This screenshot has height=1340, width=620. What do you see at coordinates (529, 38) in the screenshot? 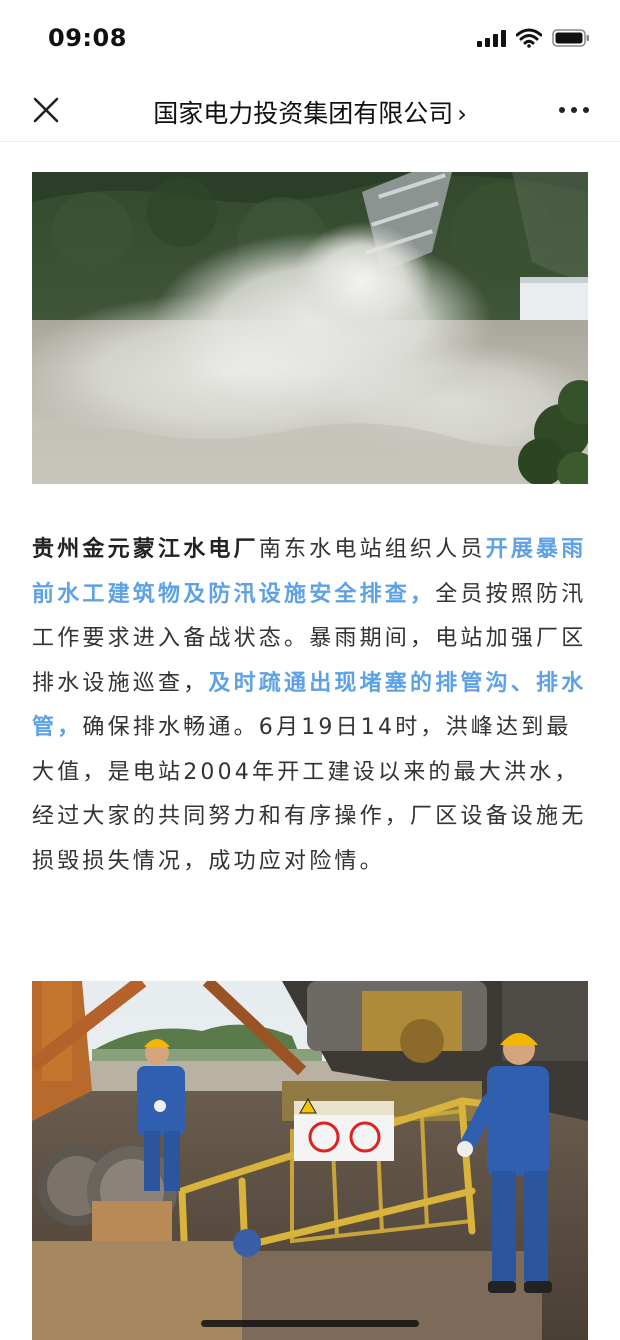
I see `wifi-icon` at bounding box center [529, 38].